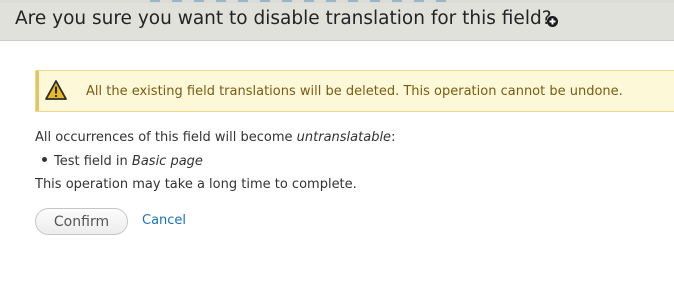 The image size is (674, 298). What do you see at coordinates (393, 137) in the screenshot?
I see `occurrences-suffix: :` at bounding box center [393, 137].